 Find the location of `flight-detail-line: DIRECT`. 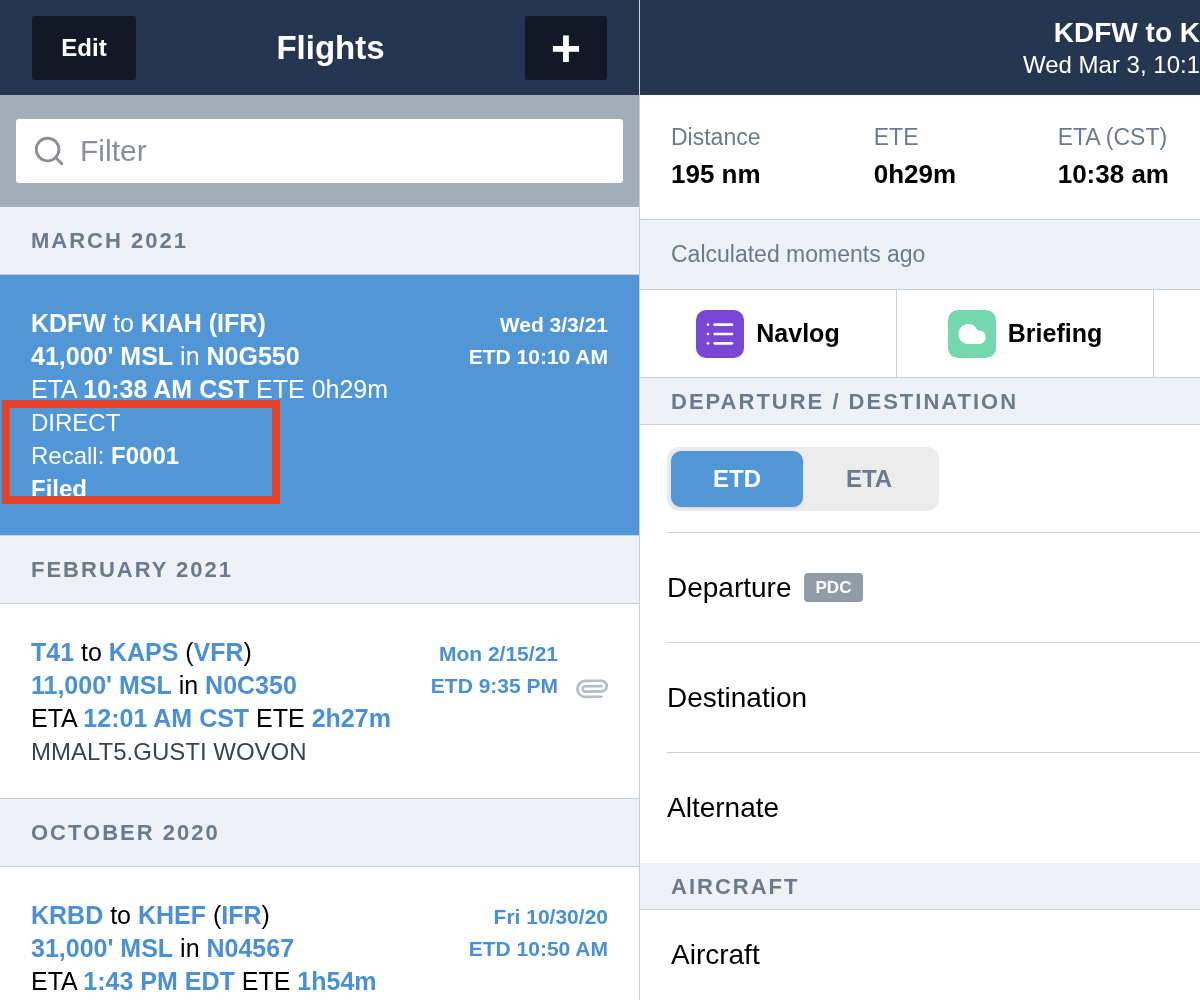

flight-detail-line: DIRECT is located at coordinates (76, 423).